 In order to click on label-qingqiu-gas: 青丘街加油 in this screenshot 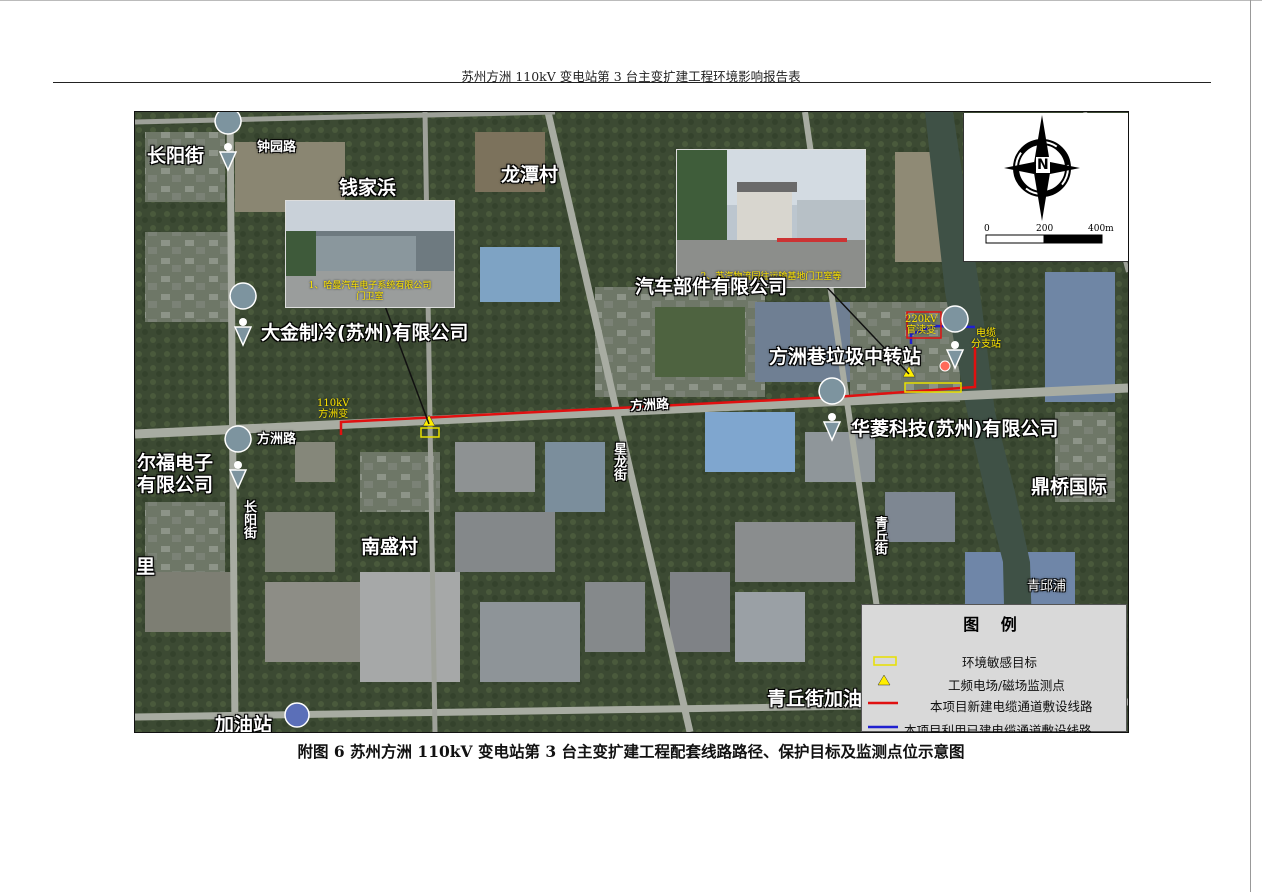, I will do `click(815, 699)`.